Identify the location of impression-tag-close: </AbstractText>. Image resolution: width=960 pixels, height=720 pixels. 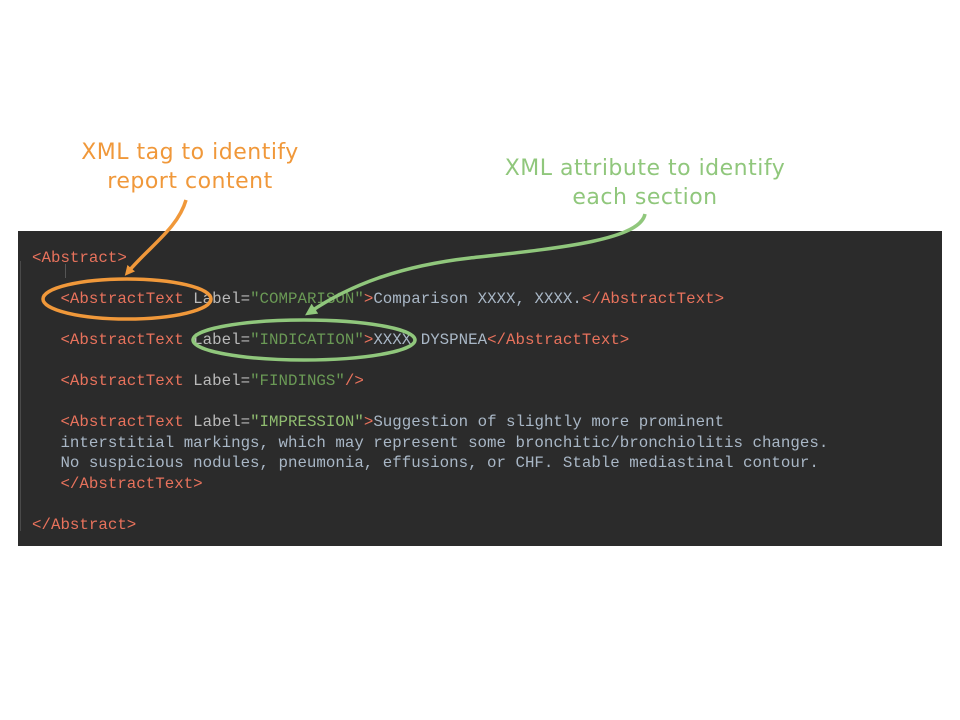
(131, 483).